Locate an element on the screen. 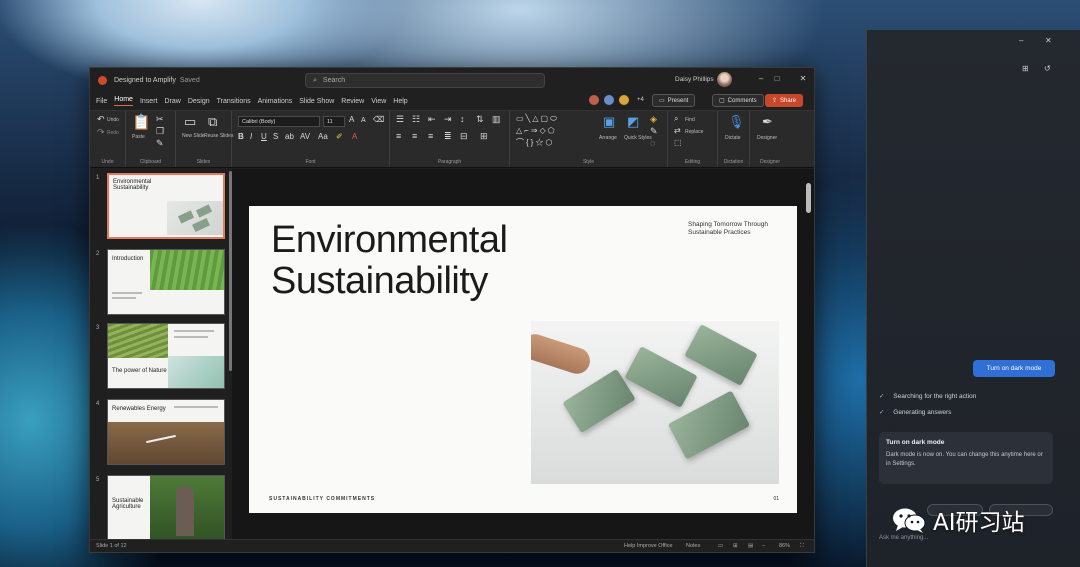 The width and height of the screenshot is (1080, 567). reuse-slides-icon: ⧉ is located at coordinates (212, 121).